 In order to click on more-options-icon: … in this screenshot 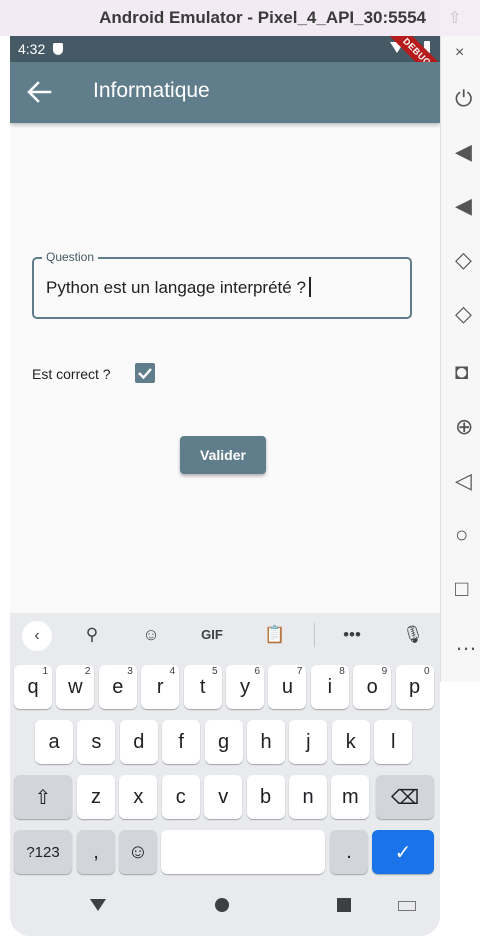, I will do `click(466, 643)`.